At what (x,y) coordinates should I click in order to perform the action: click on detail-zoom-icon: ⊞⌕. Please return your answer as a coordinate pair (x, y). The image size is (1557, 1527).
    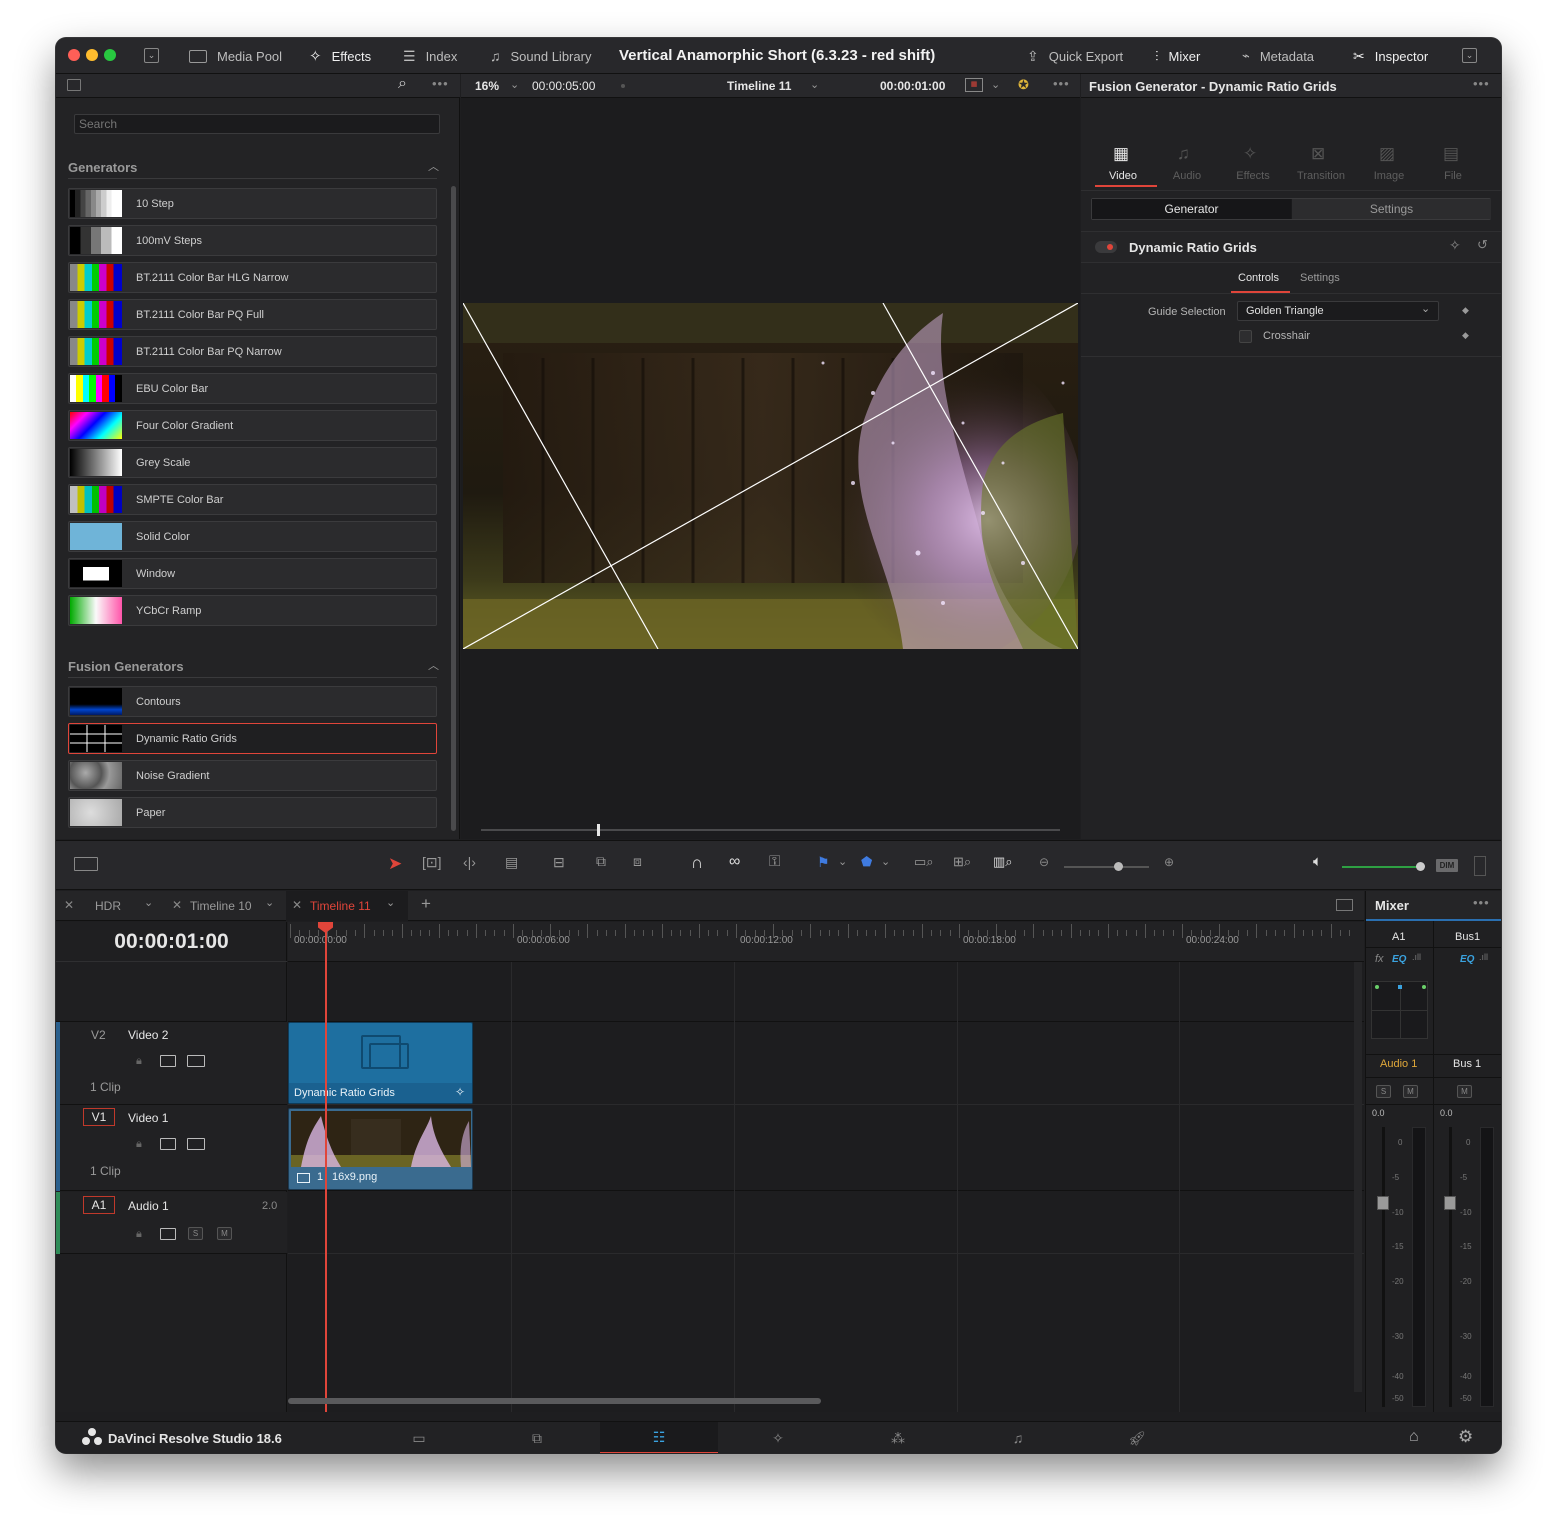
    Looking at the image, I should click on (962, 862).